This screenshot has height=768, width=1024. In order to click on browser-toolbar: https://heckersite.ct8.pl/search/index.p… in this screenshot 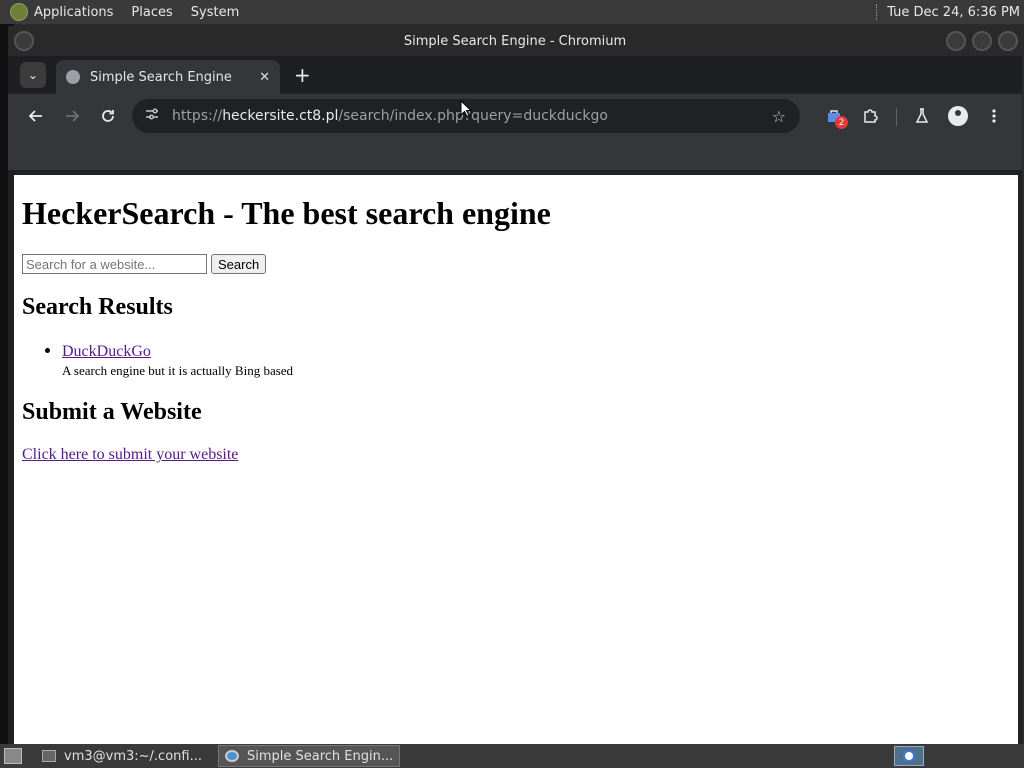, I will do `click(515, 116)`.